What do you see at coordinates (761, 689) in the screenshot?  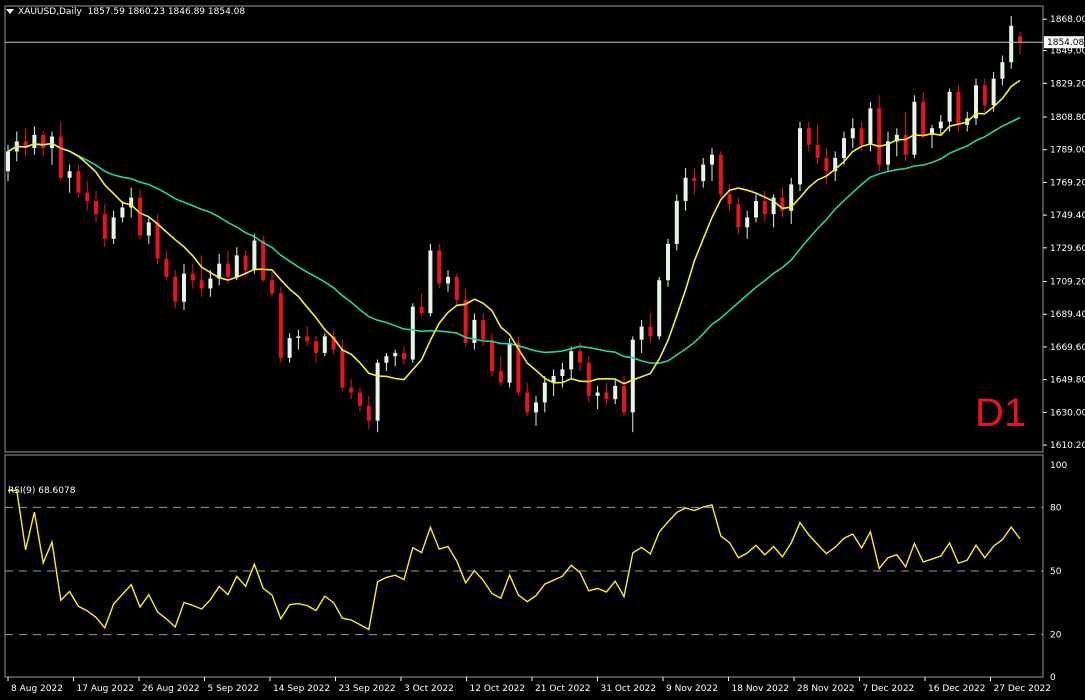 I see `x-tick-label: 18 Nov 2022` at bounding box center [761, 689].